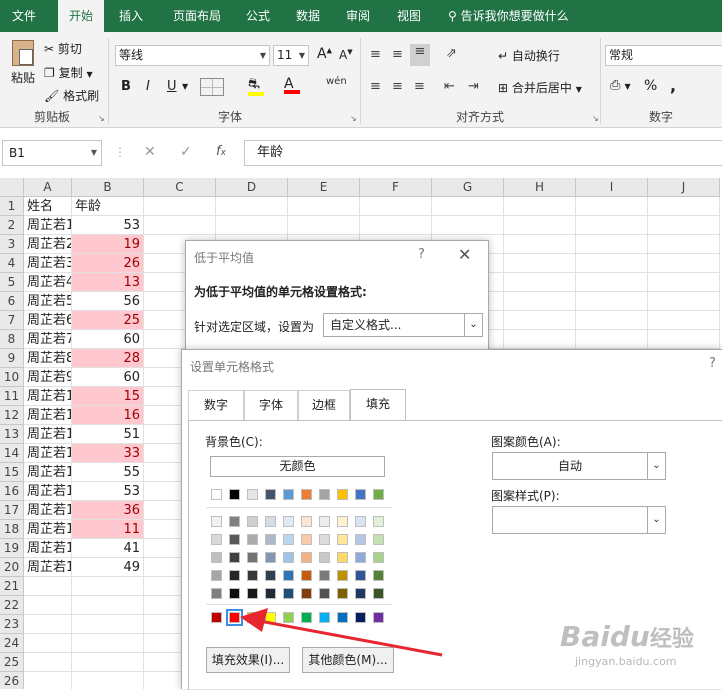 This screenshot has width=722, height=690. I want to click on watermark-url: jingyan.baidu.com, so click(626, 661).